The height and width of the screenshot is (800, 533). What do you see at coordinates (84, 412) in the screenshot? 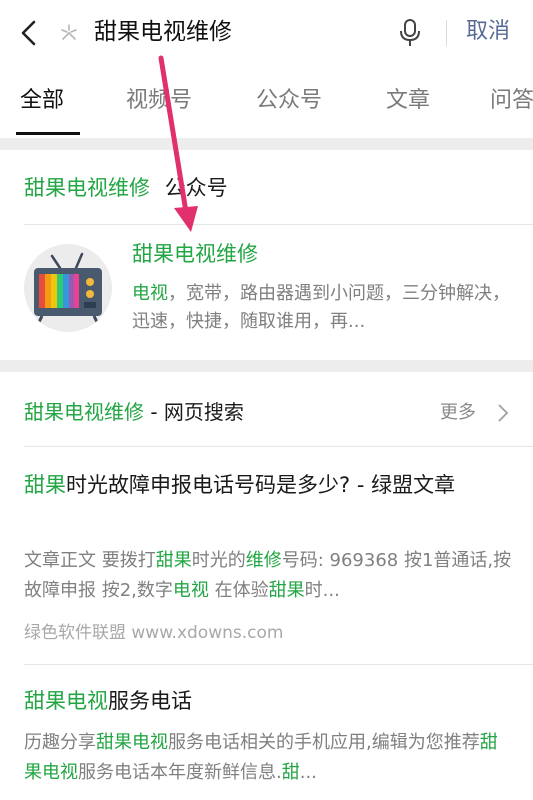
I see `web-section-keyword: 甜果电视维修` at bounding box center [84, 412].